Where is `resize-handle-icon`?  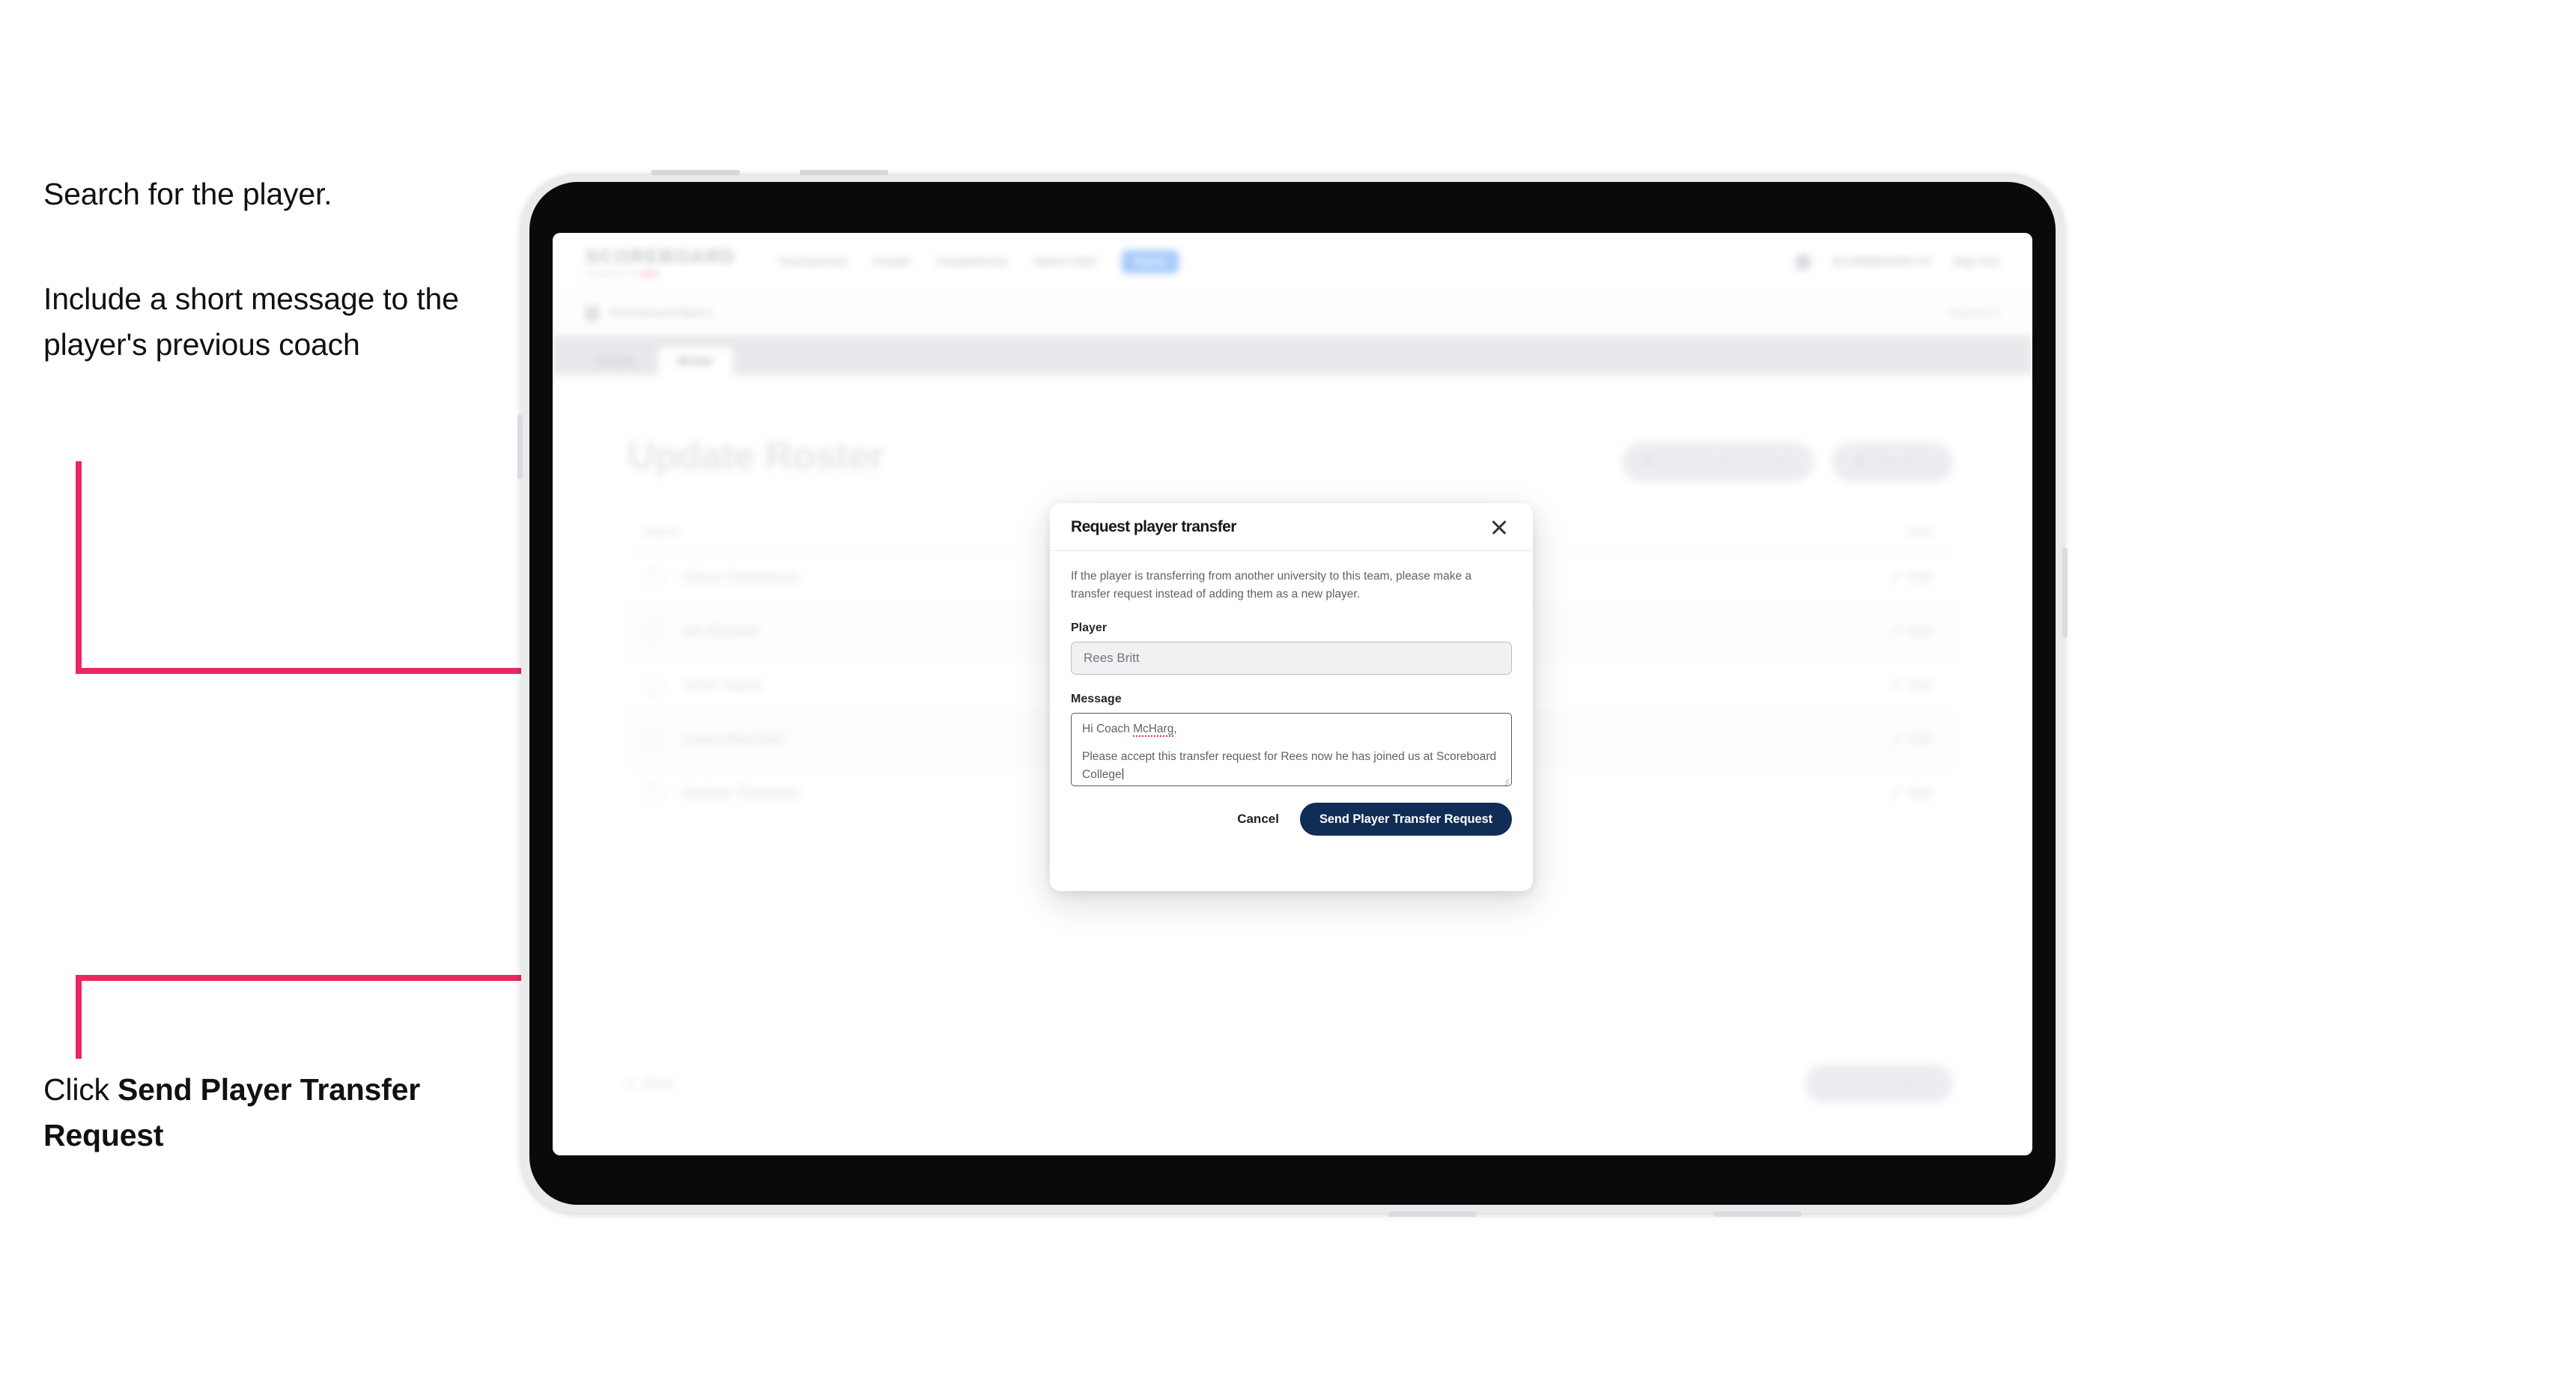 resize-handle-icon is located at coordinates (1505, 781).